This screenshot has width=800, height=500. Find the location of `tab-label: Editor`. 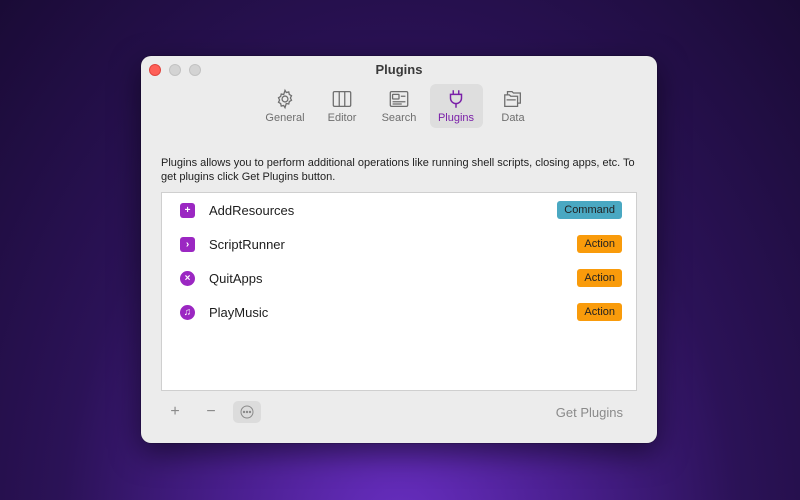

tab-label: Editor is located at coordinates (342, 118).